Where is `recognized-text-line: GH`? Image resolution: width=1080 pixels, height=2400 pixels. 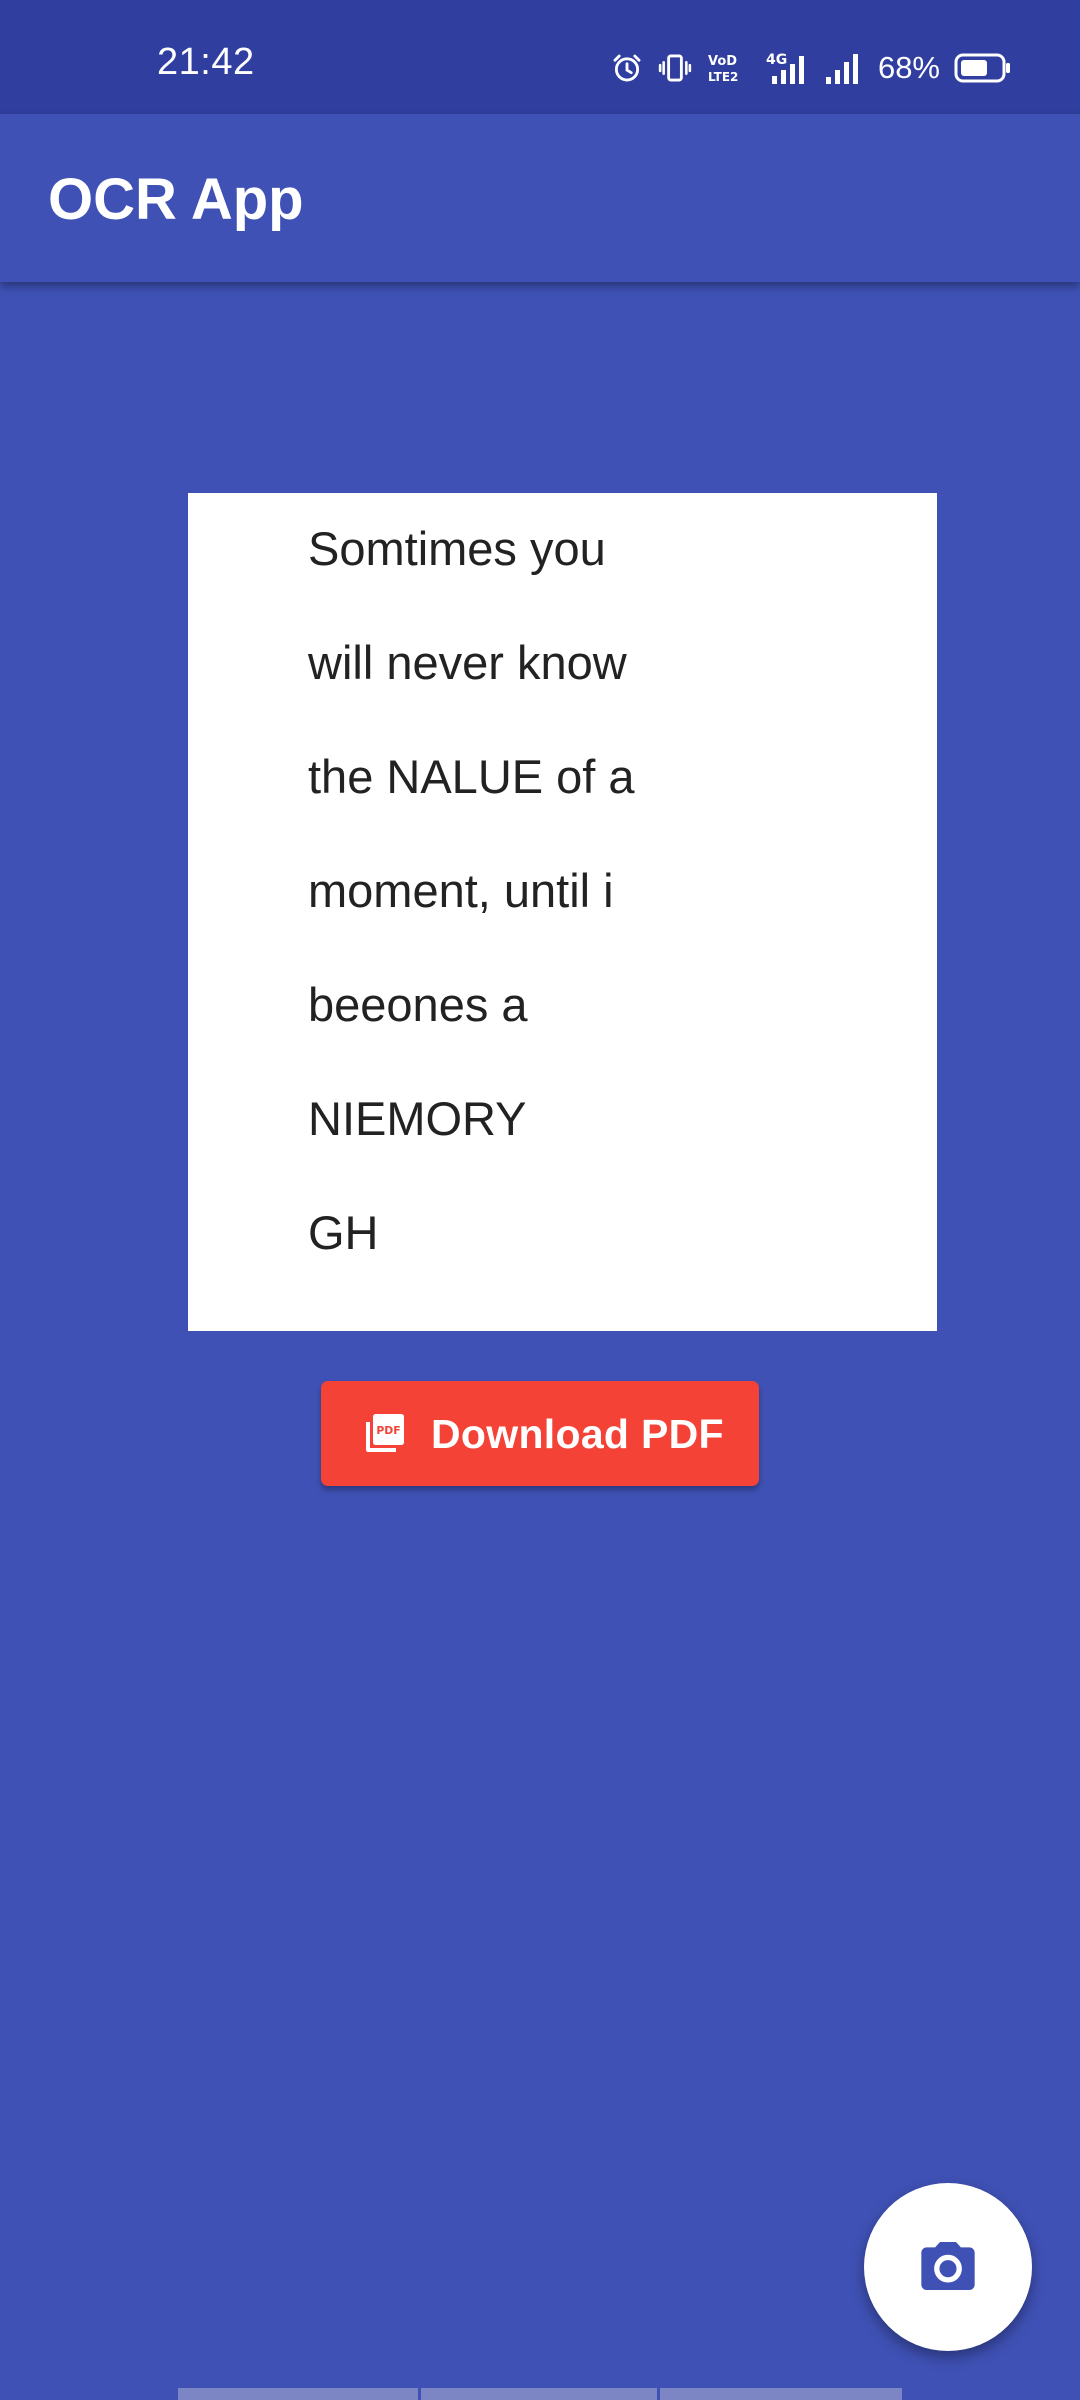
recognized-text-line: GH is located at coordinates (343, 1232).